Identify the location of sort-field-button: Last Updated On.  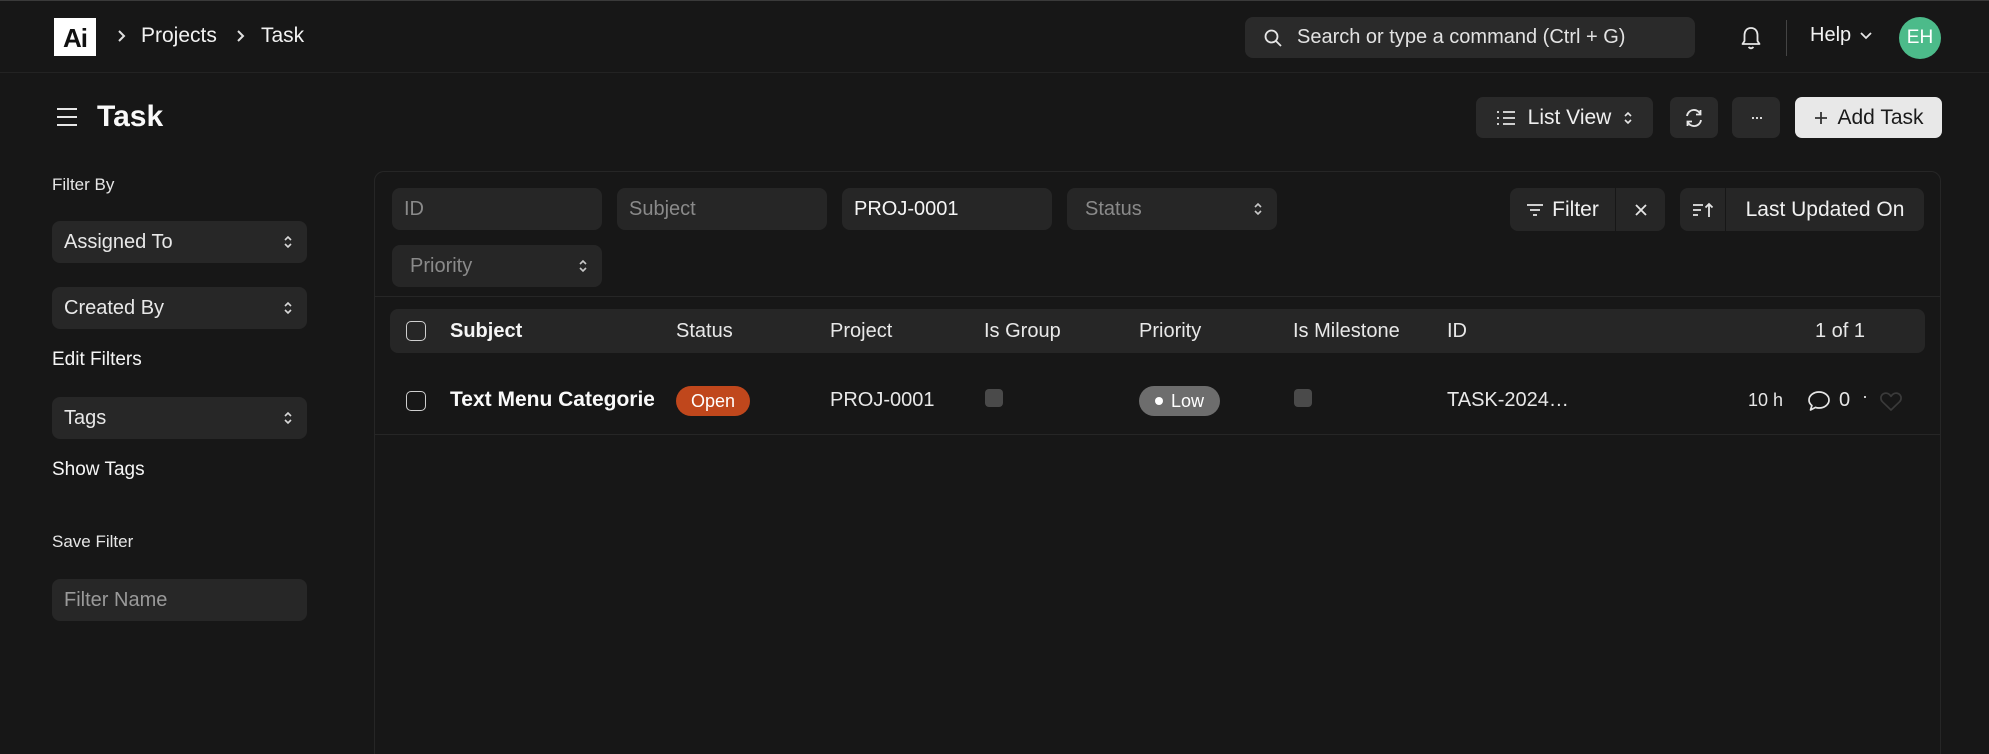
(1825, 210).